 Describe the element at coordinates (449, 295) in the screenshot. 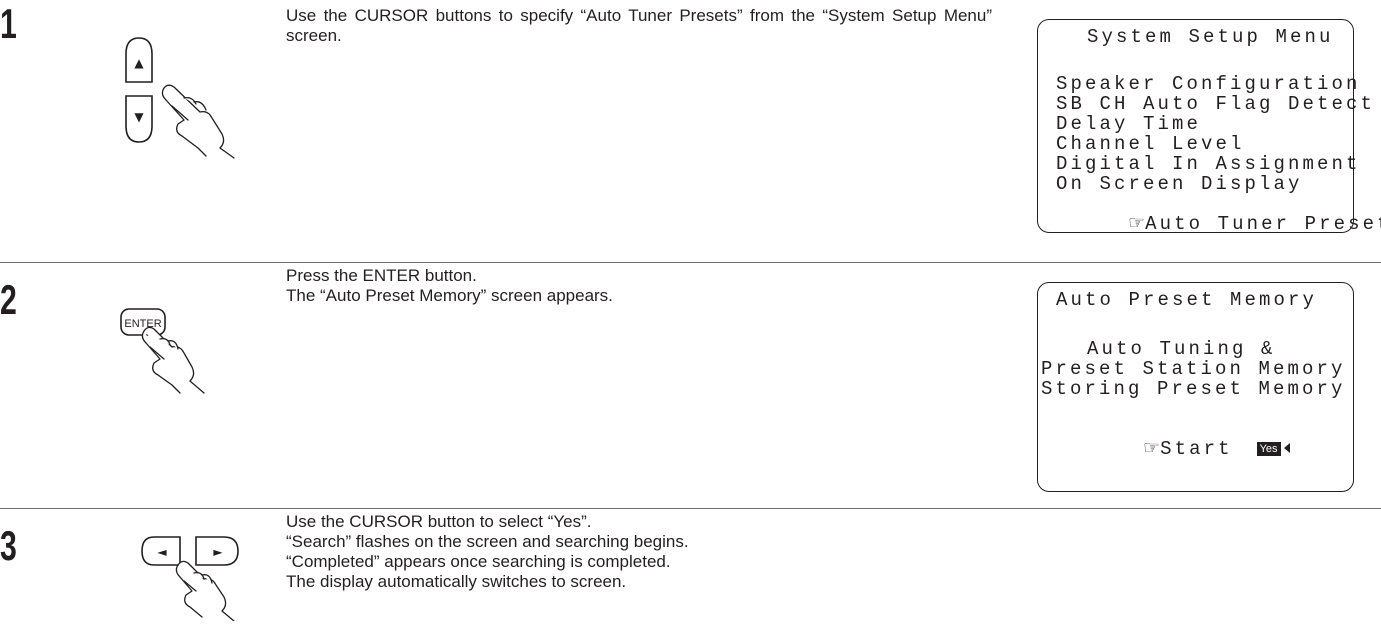

I see `description-line: The “Auto Preset Memory” screen appears.` at that location.